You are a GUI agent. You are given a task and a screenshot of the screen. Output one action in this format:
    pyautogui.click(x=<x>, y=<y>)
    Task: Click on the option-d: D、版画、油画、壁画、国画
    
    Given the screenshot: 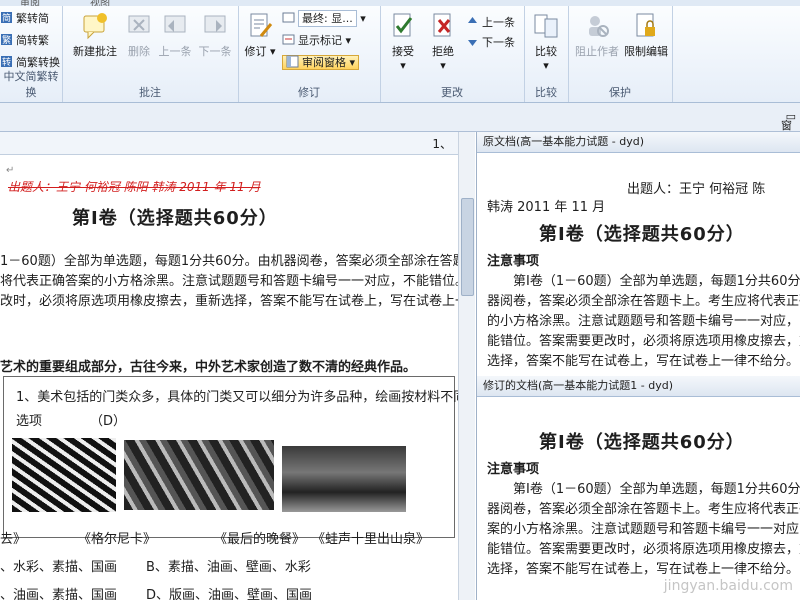 What is the action you would take?
    pyautogui.click(x=229, y=594)
    